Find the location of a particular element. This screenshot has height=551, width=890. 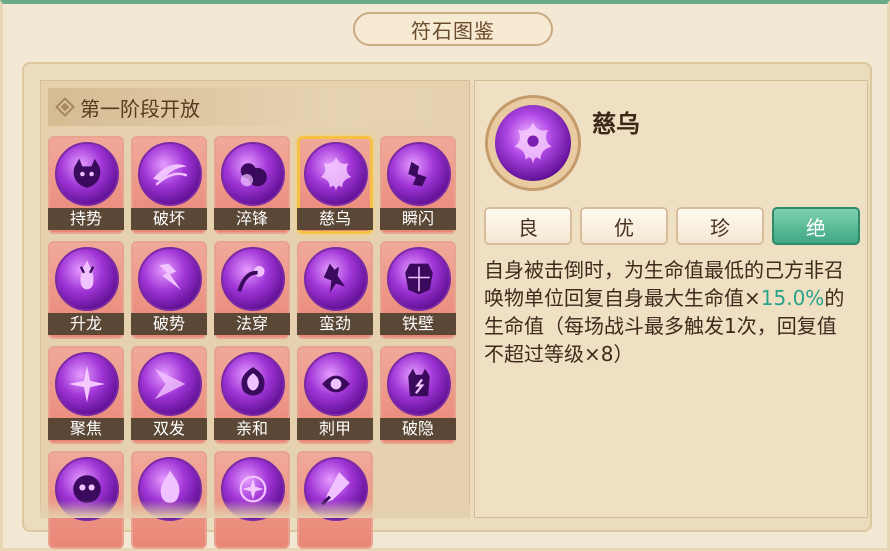

rune-label: 法穿 is located at coordinates (252, 324).